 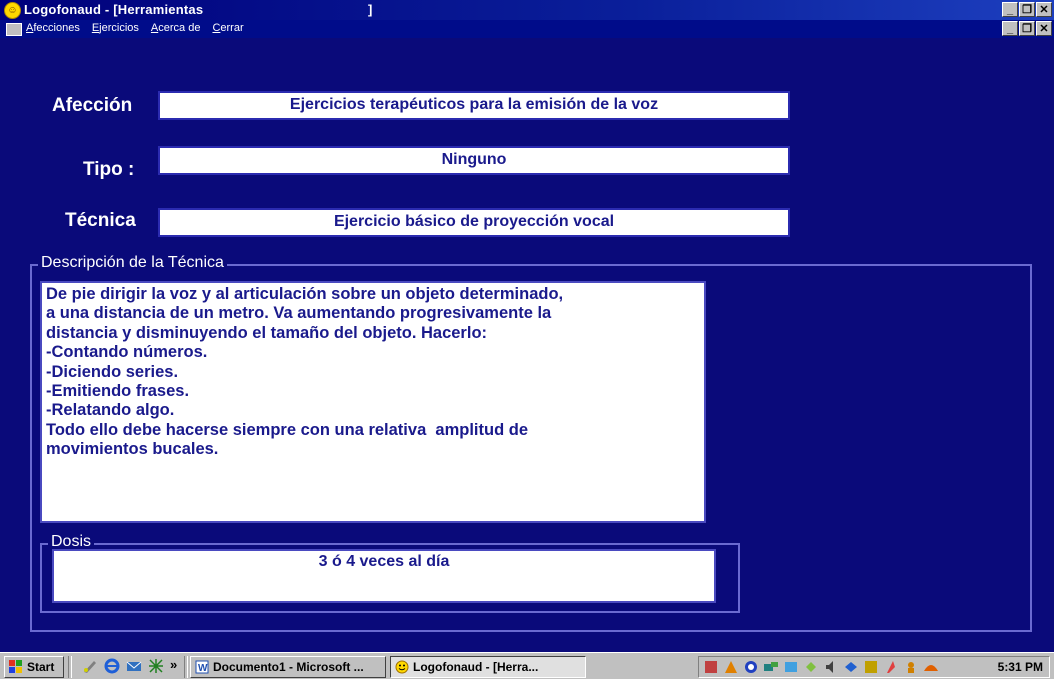 What do you see at coordinates (1010, 9) in the screenshot?
I see `minimize-button: _` at bounding box center [1010, 9].